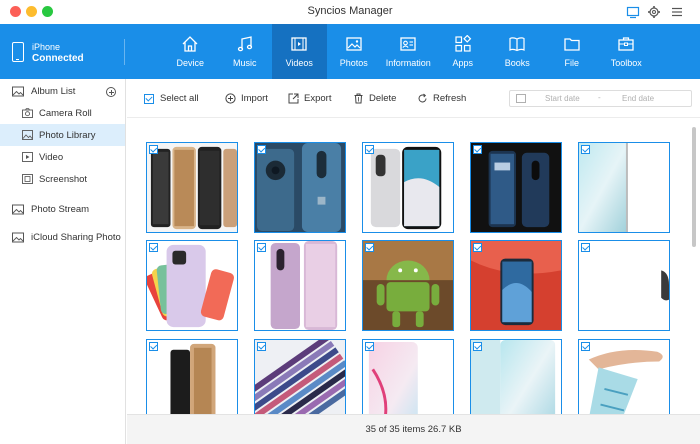  What do you see at coordinates (244, 63) in the screenshot?
I see `nav-label: Music` at bounding box center [244, 63].